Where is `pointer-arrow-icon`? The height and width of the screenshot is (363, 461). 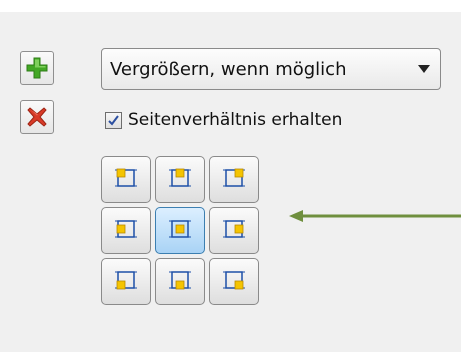
pointer-arrow-icon is located at coordinates (375, 216).